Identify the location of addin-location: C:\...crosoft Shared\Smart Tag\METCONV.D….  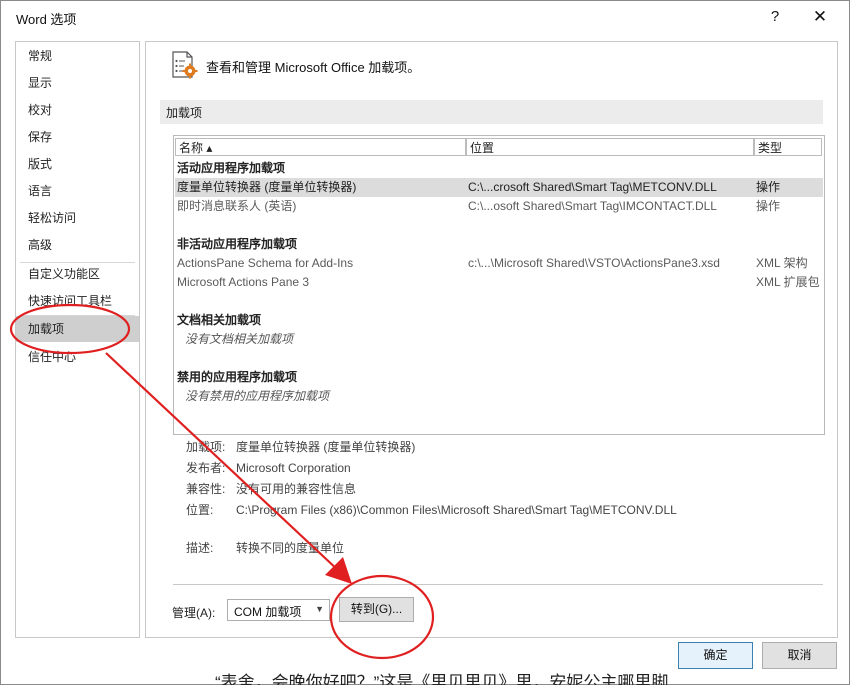
(592, 187).